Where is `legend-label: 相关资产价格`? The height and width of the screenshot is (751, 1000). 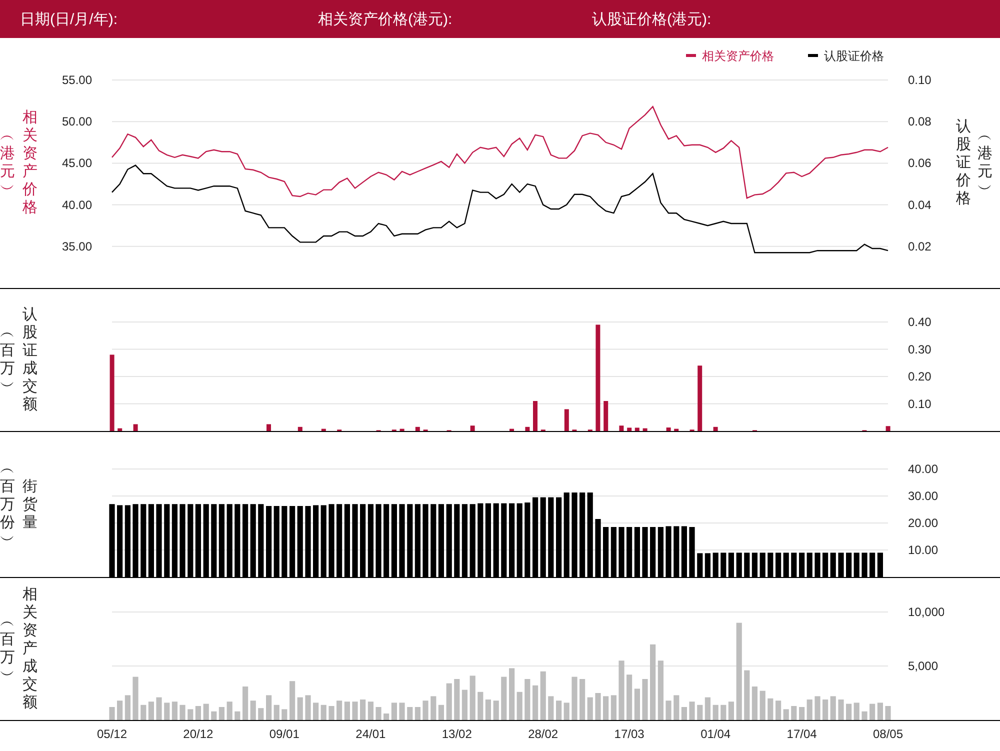
legend-label: 相关资产价格 is located at coordinates (738, 56).